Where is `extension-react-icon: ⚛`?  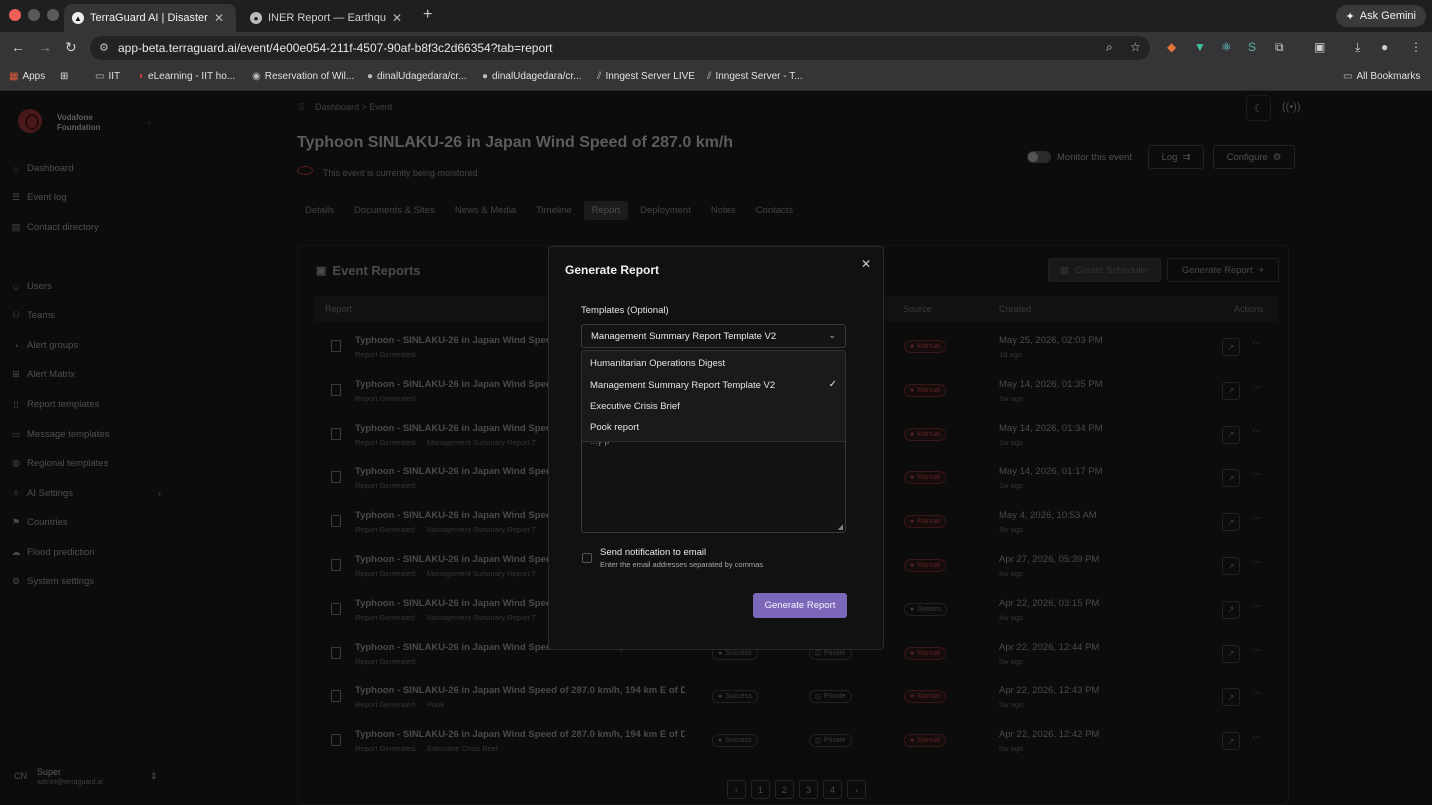 extension-react-icon: ⚛ is located at coordinates (1226, 47).